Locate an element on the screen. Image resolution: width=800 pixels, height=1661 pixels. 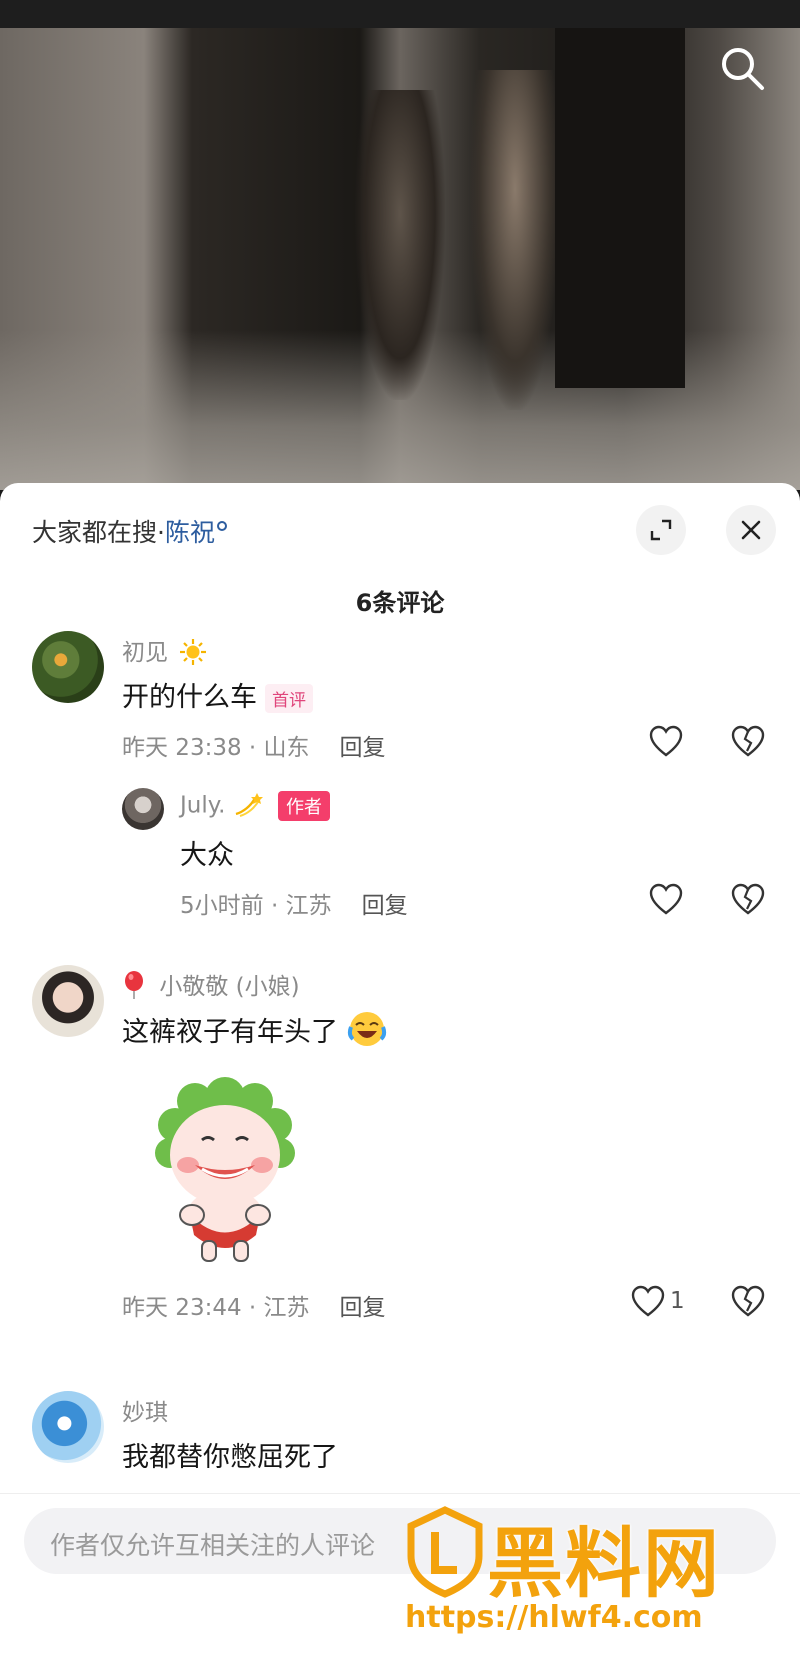
watermark: 黑料网 https://hlwf4.com is located at coordinates (595, 1577).